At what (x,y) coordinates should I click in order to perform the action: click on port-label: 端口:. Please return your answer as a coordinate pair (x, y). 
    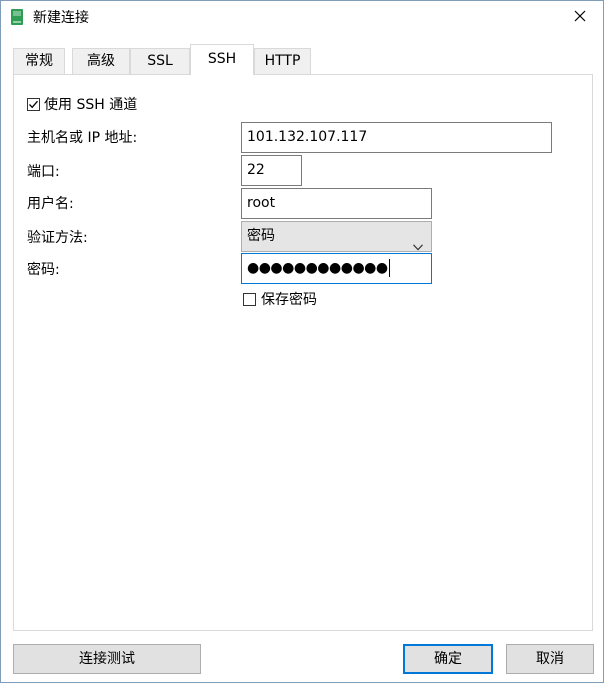
    Looking at the image, I should click on (43, 172).